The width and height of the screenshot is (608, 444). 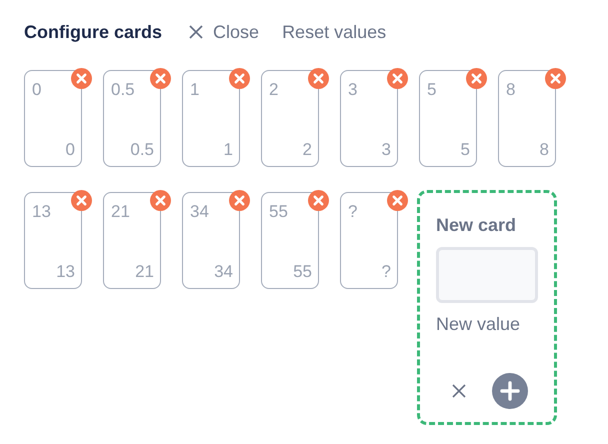 I want to click on add-icon, so click(x=510, y=391).